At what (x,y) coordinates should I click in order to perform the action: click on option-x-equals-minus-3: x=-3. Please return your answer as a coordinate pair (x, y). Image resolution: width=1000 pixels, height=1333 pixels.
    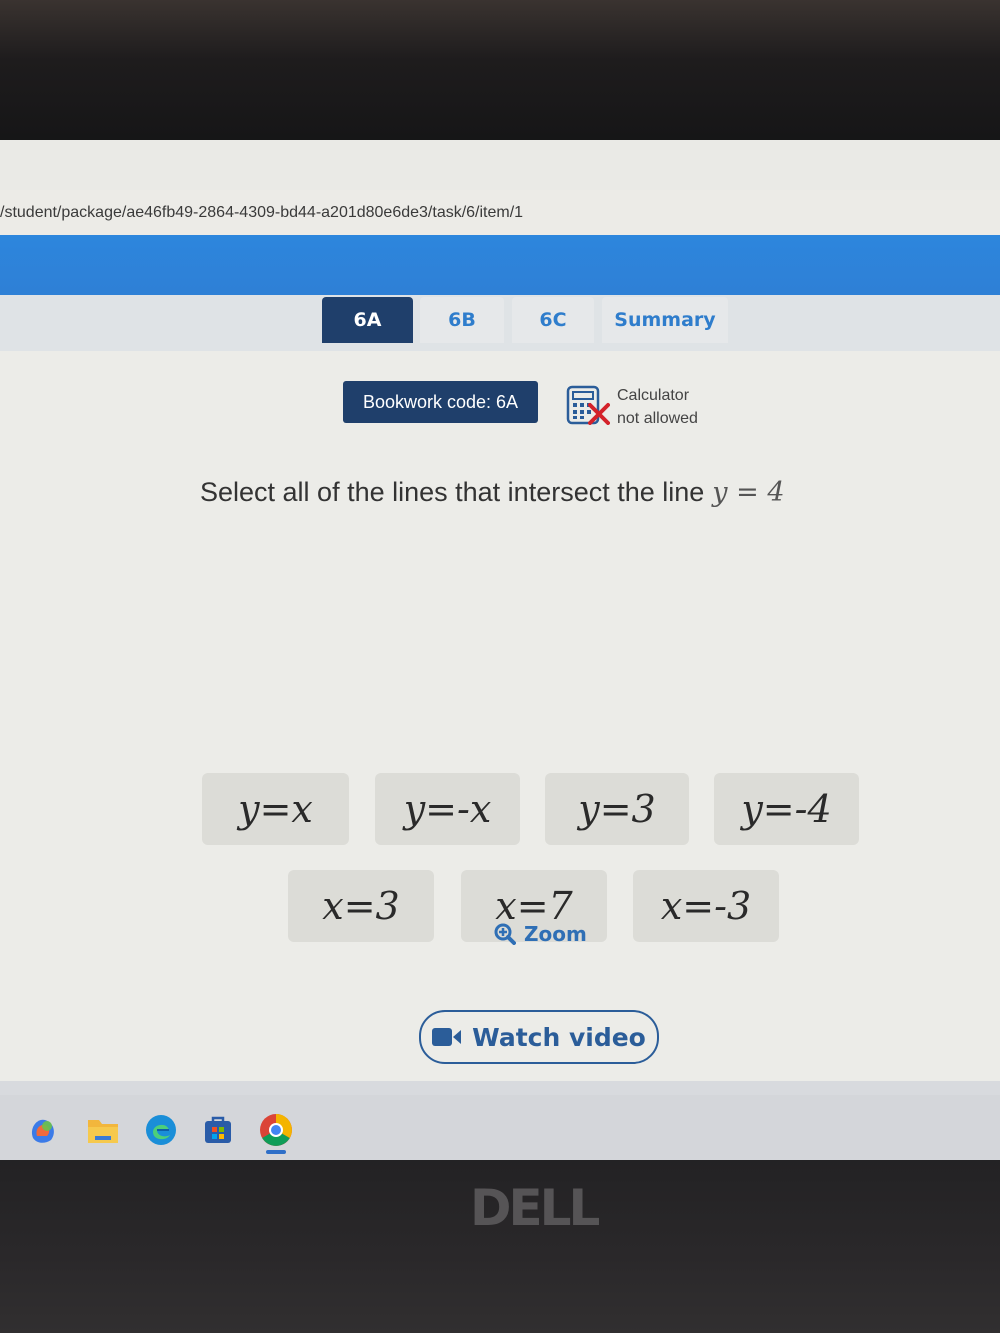
    Looking at the image, I should click on (706, 906).